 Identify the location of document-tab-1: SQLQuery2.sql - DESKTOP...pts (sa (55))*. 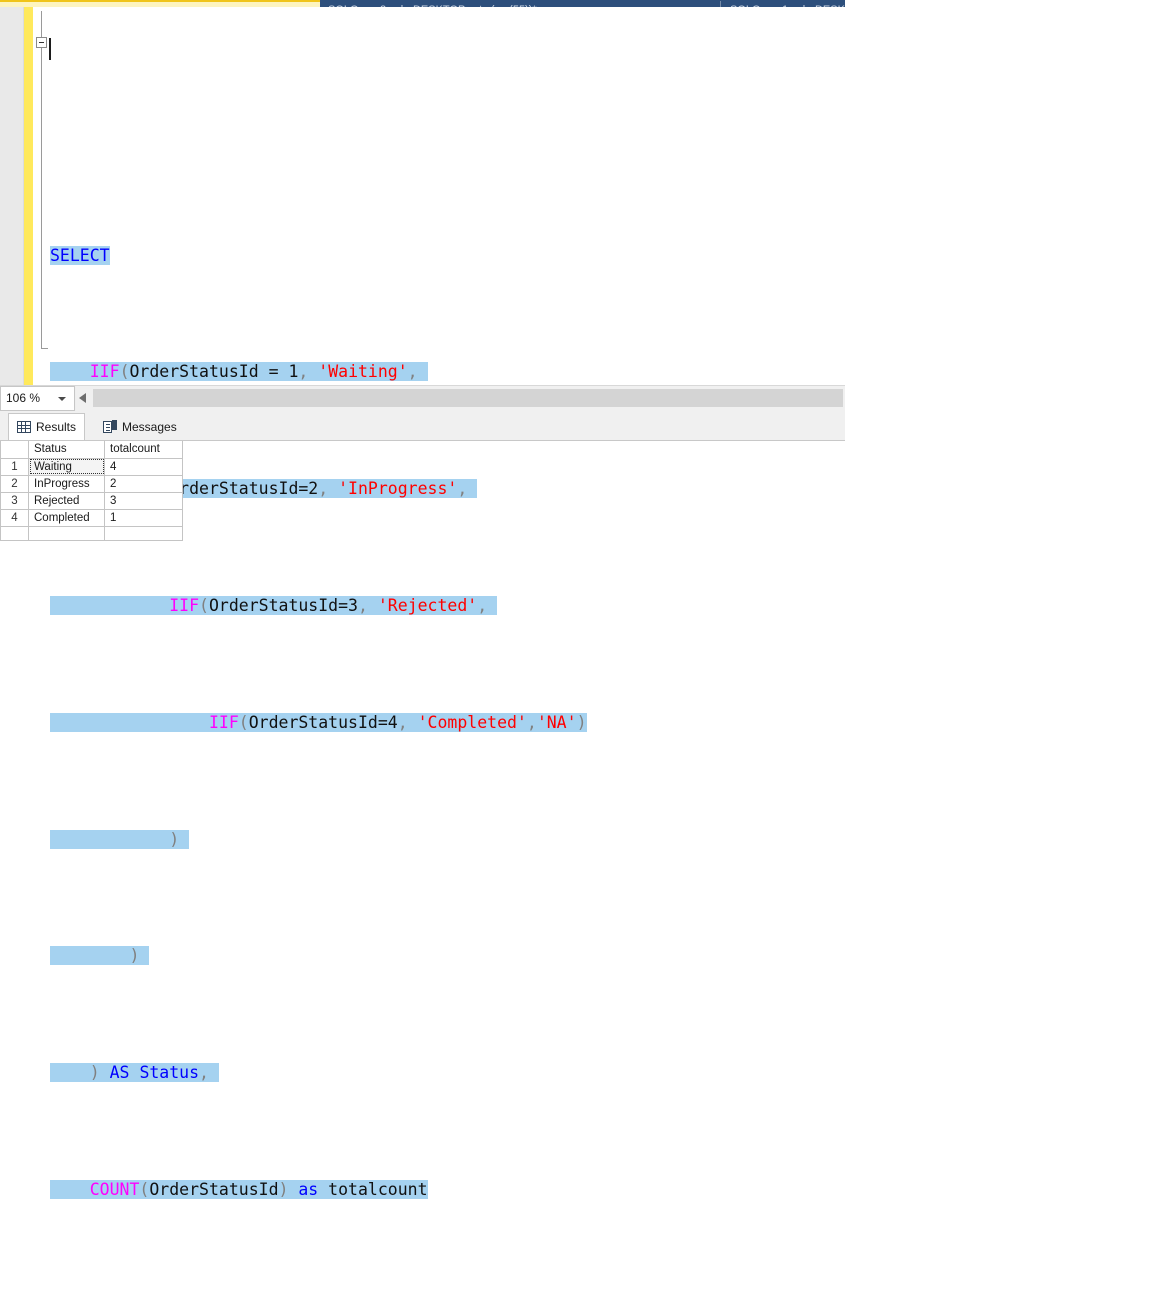
(472, 3).